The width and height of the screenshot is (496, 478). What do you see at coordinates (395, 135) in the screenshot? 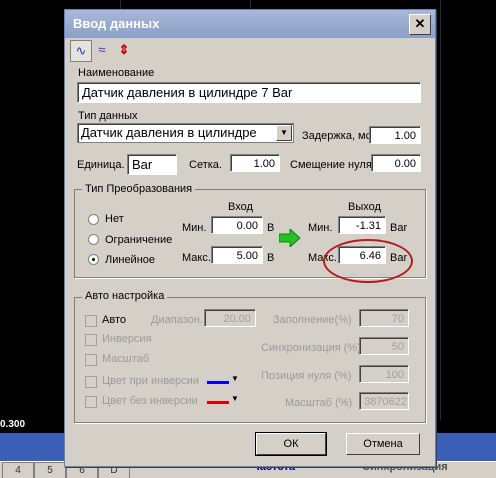
I see `delay-input: 1.00` at bounding box center [395, 135].